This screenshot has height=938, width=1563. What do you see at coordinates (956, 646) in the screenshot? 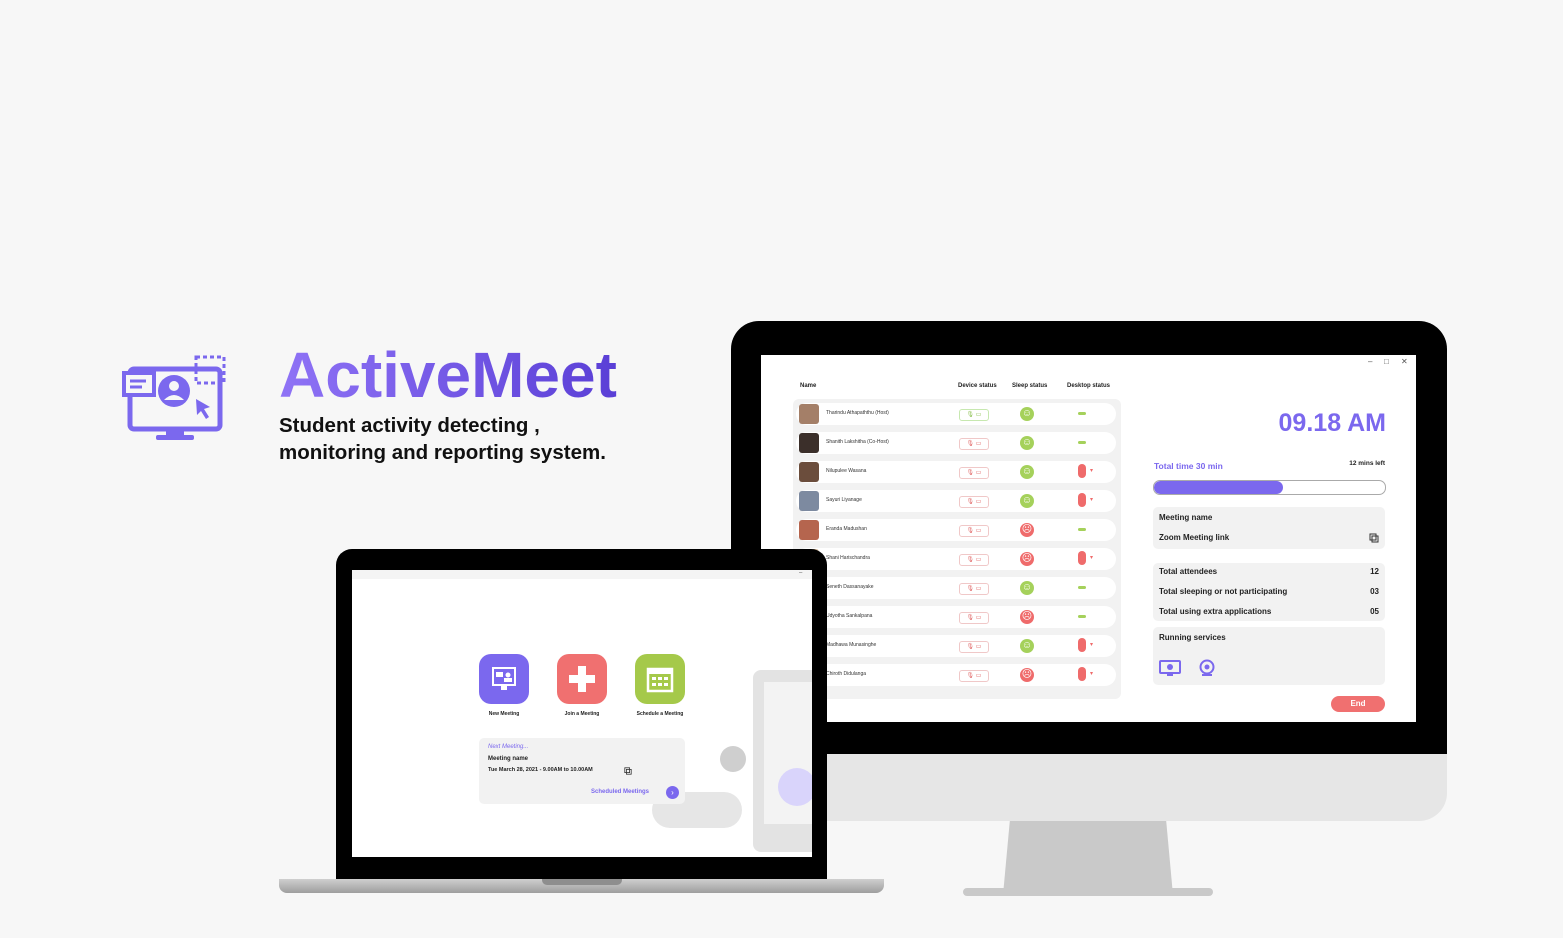
I see `attendee-row: Madhawa Munasinghe 🎙 ▭ ☺ ▾` at bounding box center [956, 646].